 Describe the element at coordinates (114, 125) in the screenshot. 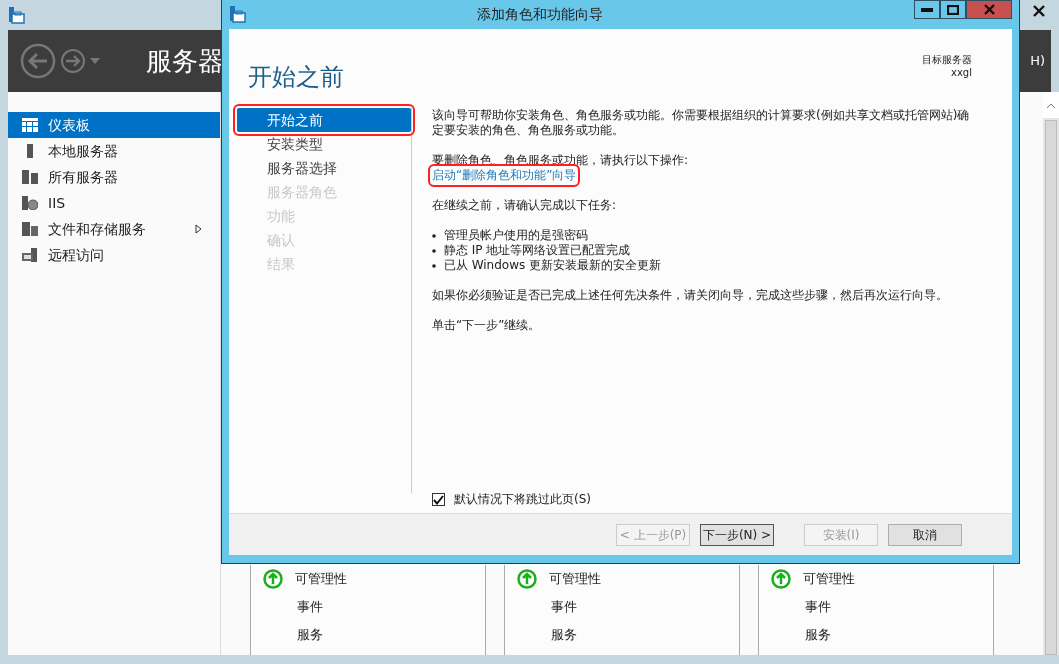

I see `sidebar-item: 仪表板` at that location.